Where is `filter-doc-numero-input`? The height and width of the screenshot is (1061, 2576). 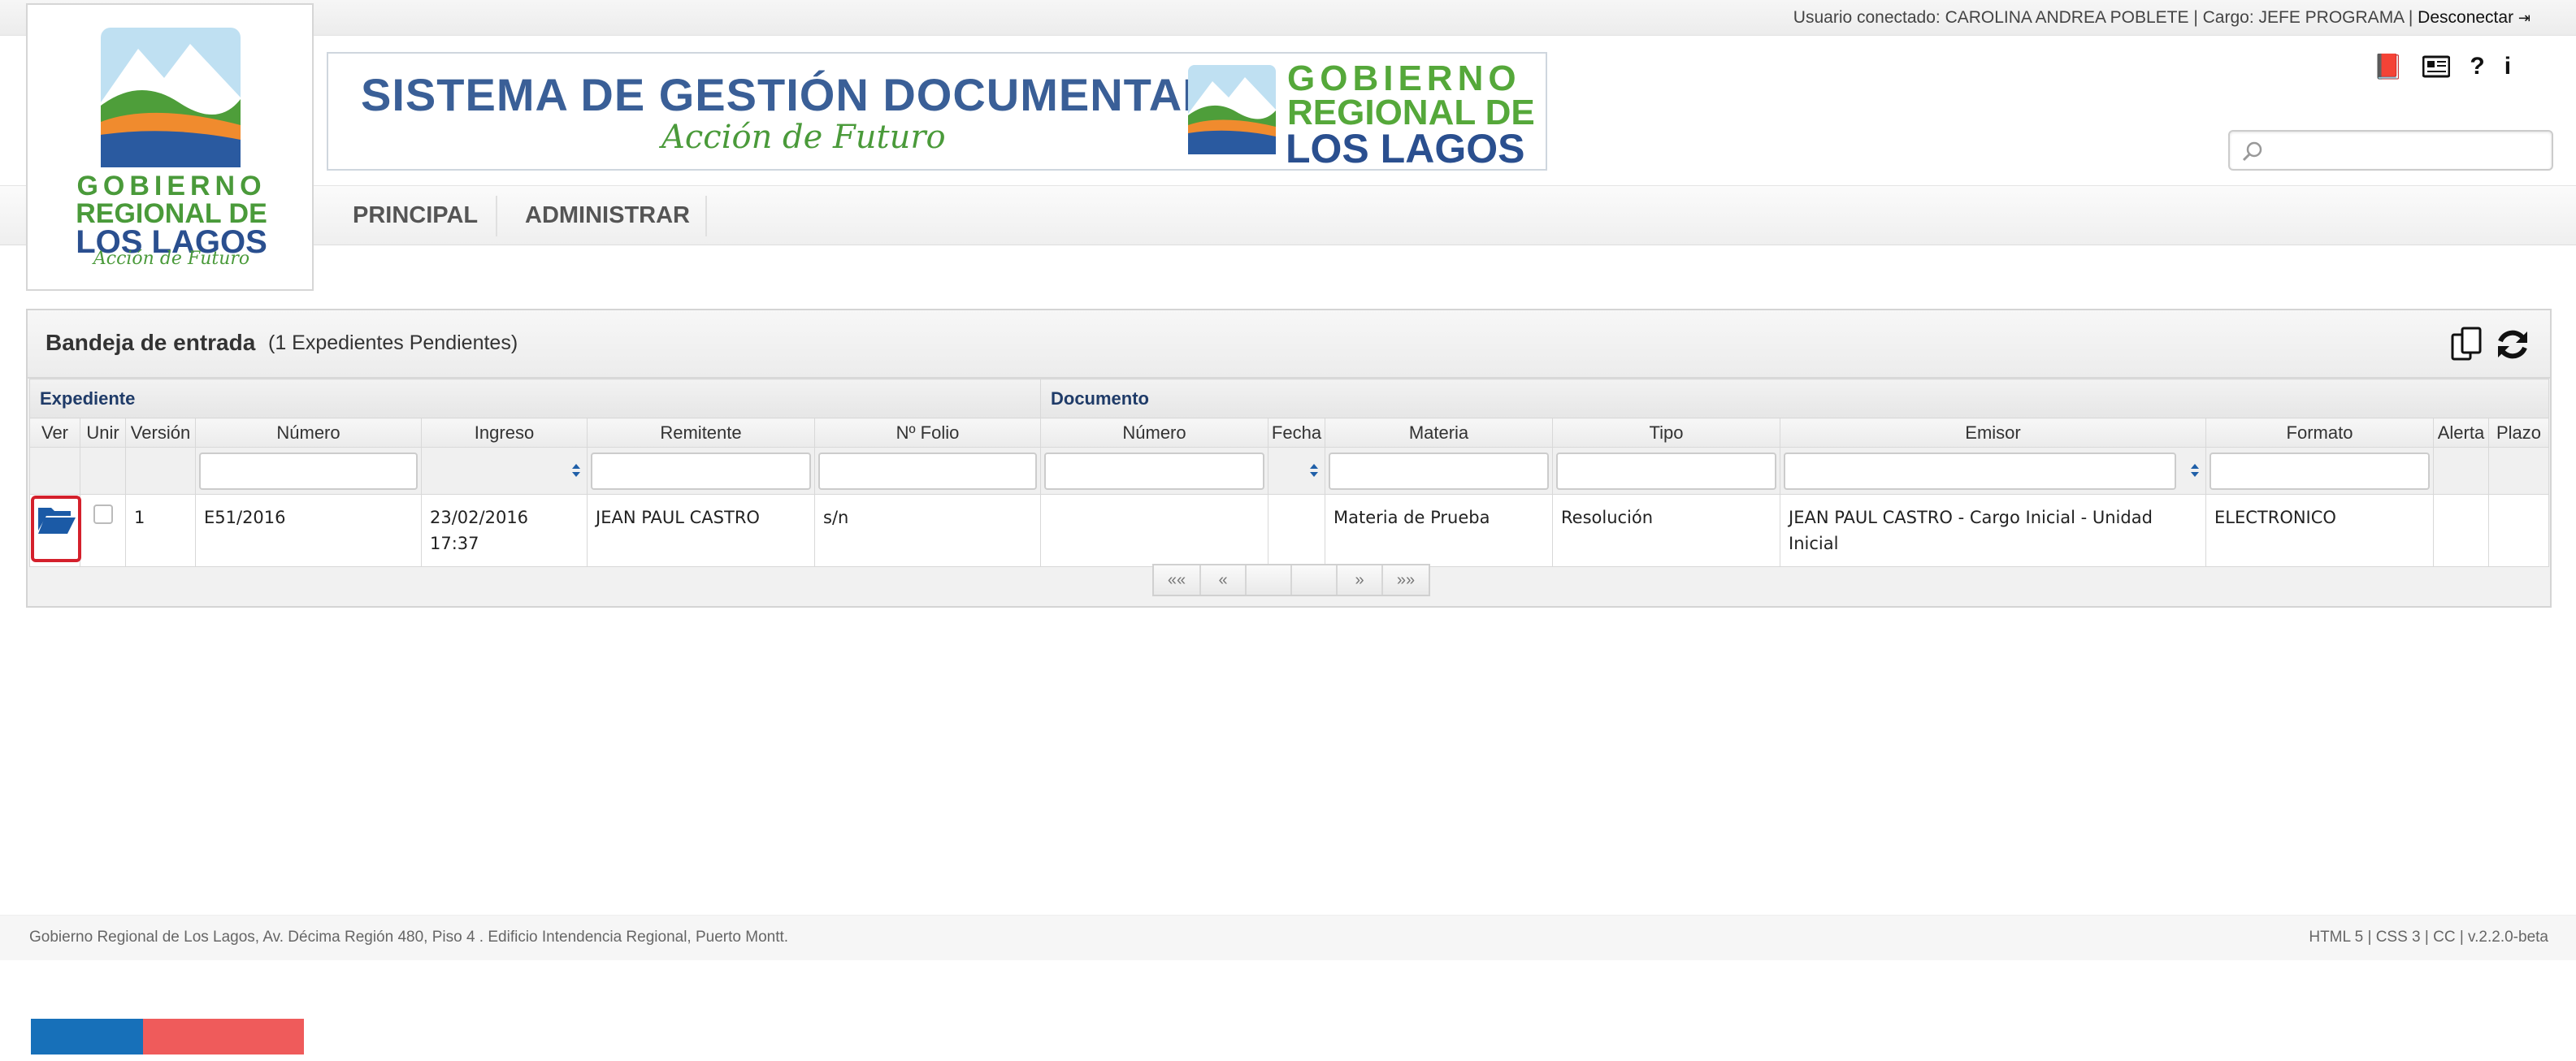 filter-doc-numero-input is located at coordinates (1154, 471).